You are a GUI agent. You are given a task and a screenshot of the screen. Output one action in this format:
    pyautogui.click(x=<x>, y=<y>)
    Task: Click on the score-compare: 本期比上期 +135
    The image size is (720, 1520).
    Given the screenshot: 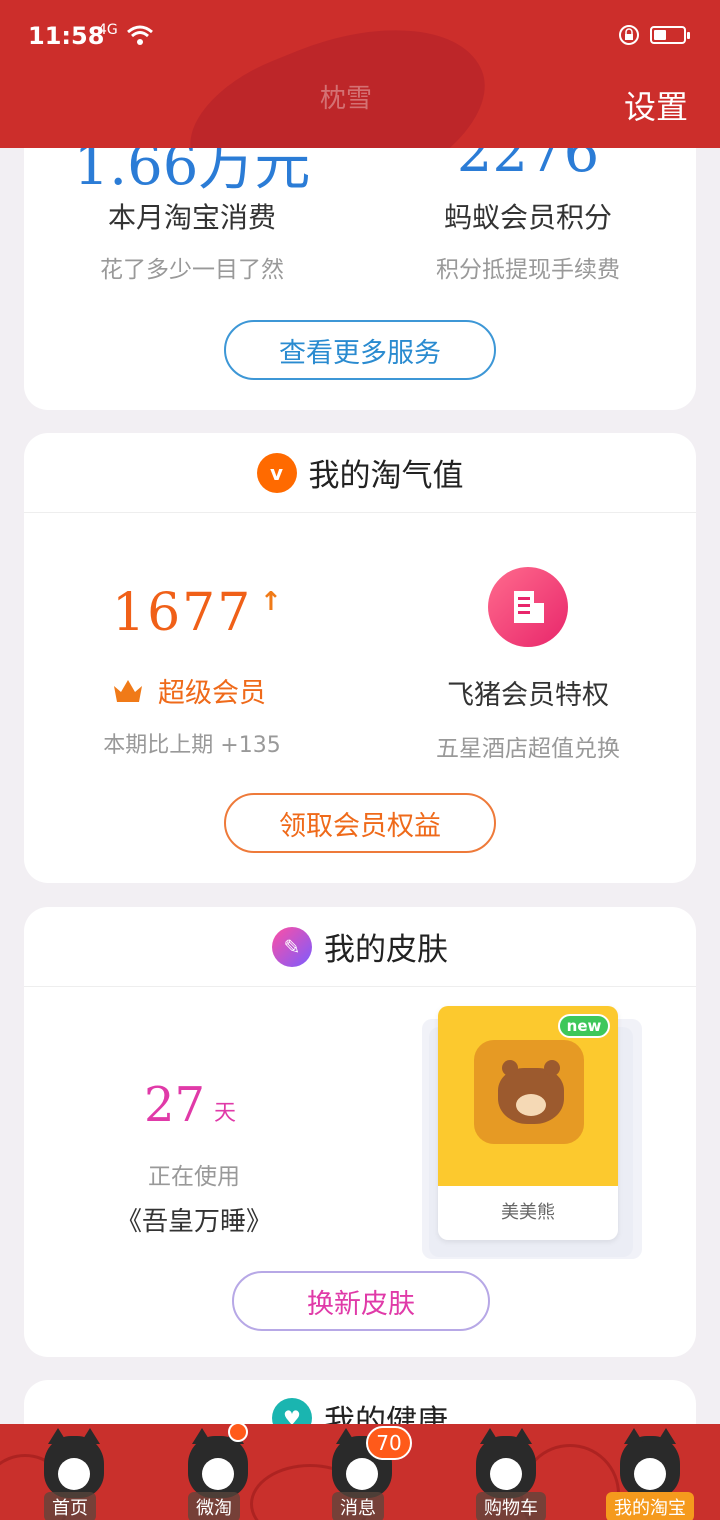 What is the action you would take?
    pyautogui.click(x=192, y=745)
    